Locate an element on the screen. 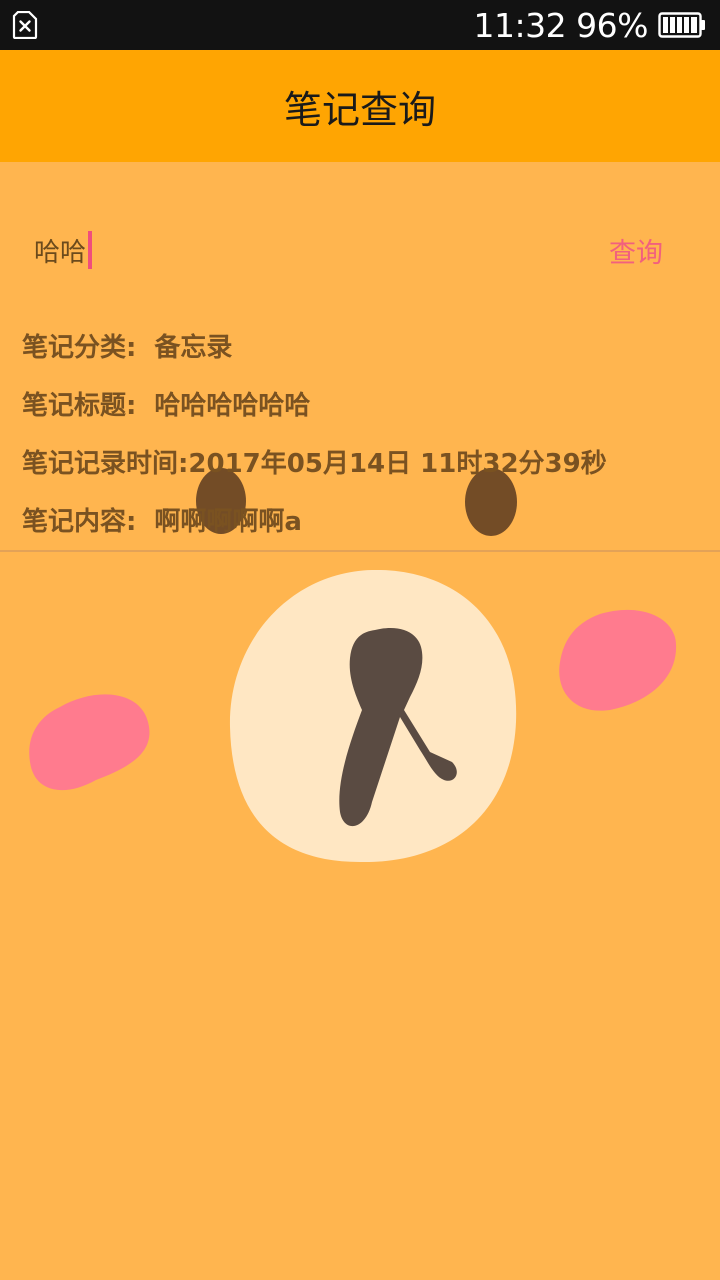  result-time-row: 笔记记录时间: 2017年05月14日 11时32分39秒 is located at coordinates (362, 461).